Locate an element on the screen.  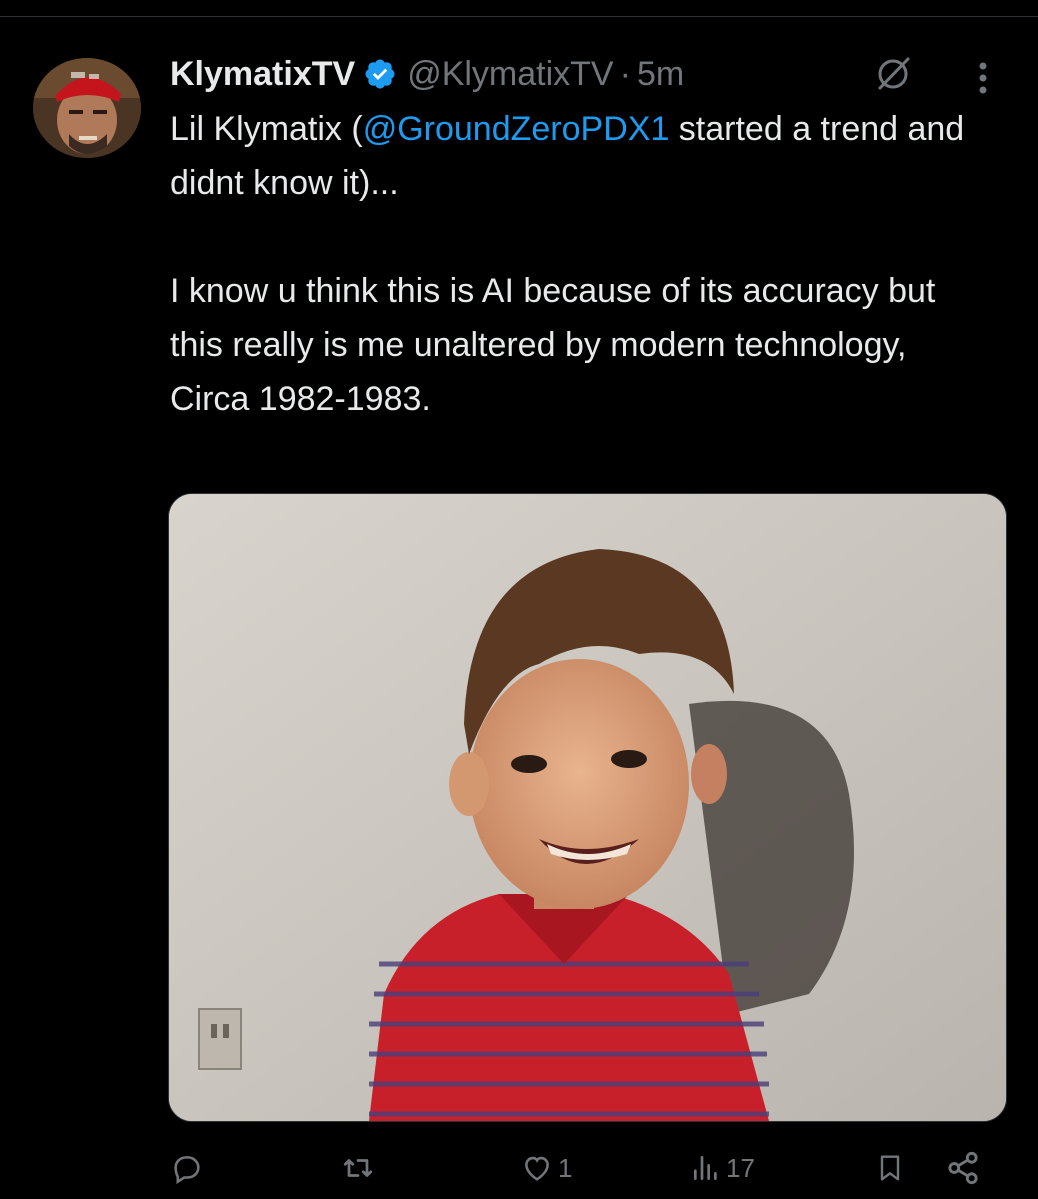
bookmark-button is located at coordinates (890, 1168).